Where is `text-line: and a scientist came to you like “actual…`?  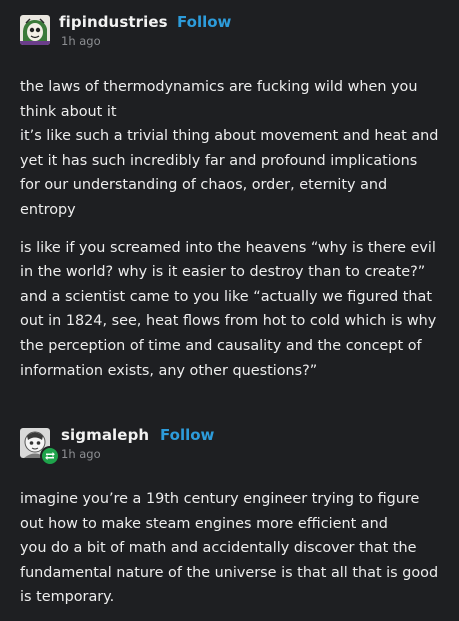
text-line: and a scientist came to you like “actual… is located at coordinates (226, 296).